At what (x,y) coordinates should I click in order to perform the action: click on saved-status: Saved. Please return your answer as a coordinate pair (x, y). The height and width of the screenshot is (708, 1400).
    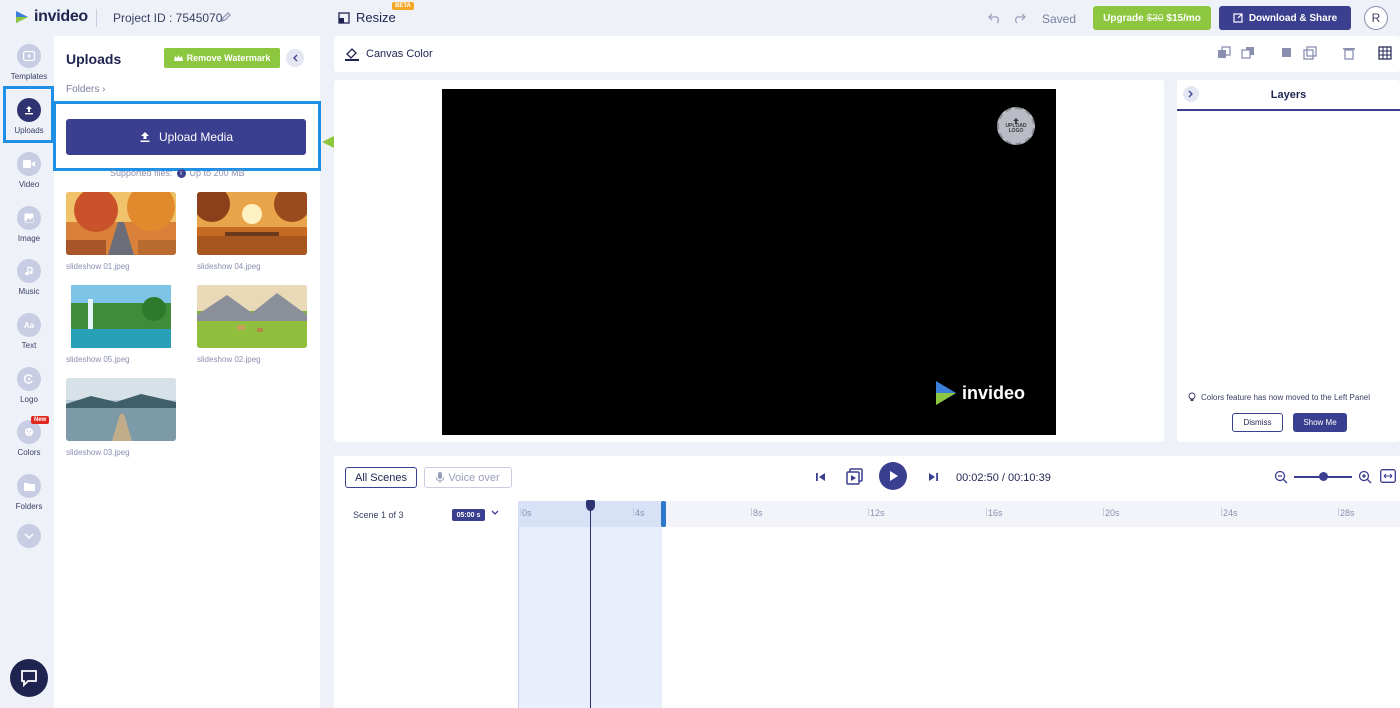
    Looking at the image, I should click on (1059, 19).